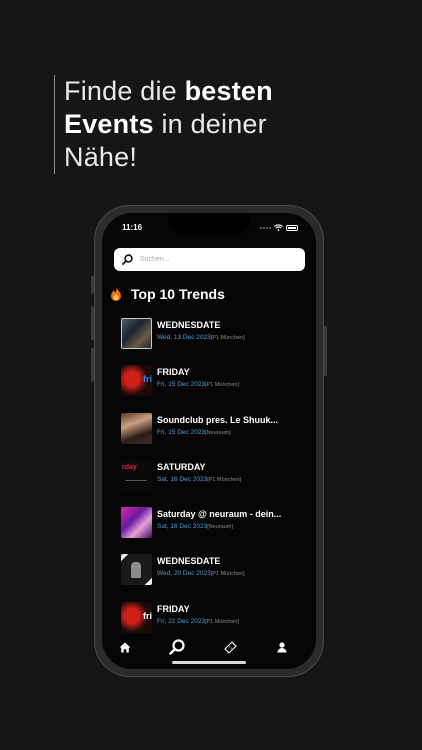 The height and width of the screenshot is (750, 422). What do you see at coordinates (325, 351) in the screenshot?
I see `phone-power-button` at bounding box center [325, 351].